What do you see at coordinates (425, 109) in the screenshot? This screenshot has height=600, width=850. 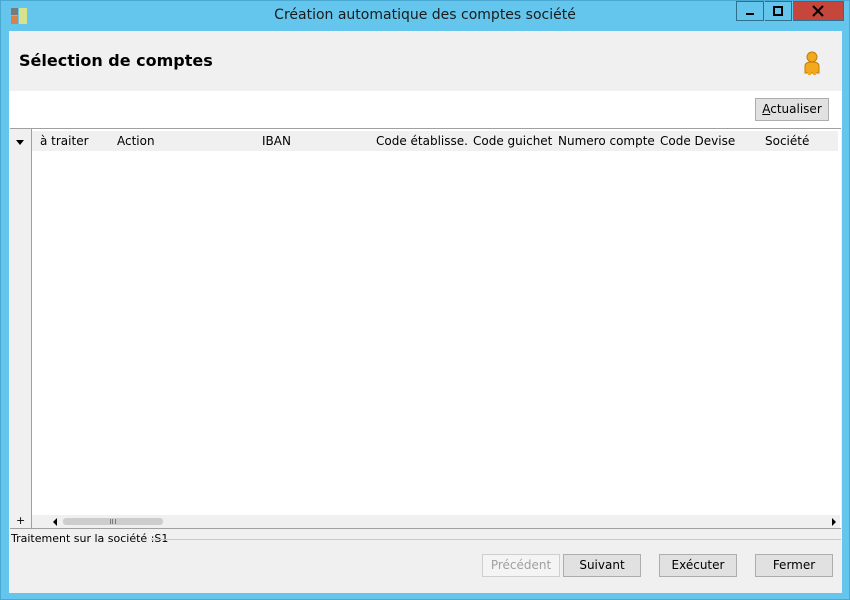 I see `toolbar` at bounding box center [425, 109].